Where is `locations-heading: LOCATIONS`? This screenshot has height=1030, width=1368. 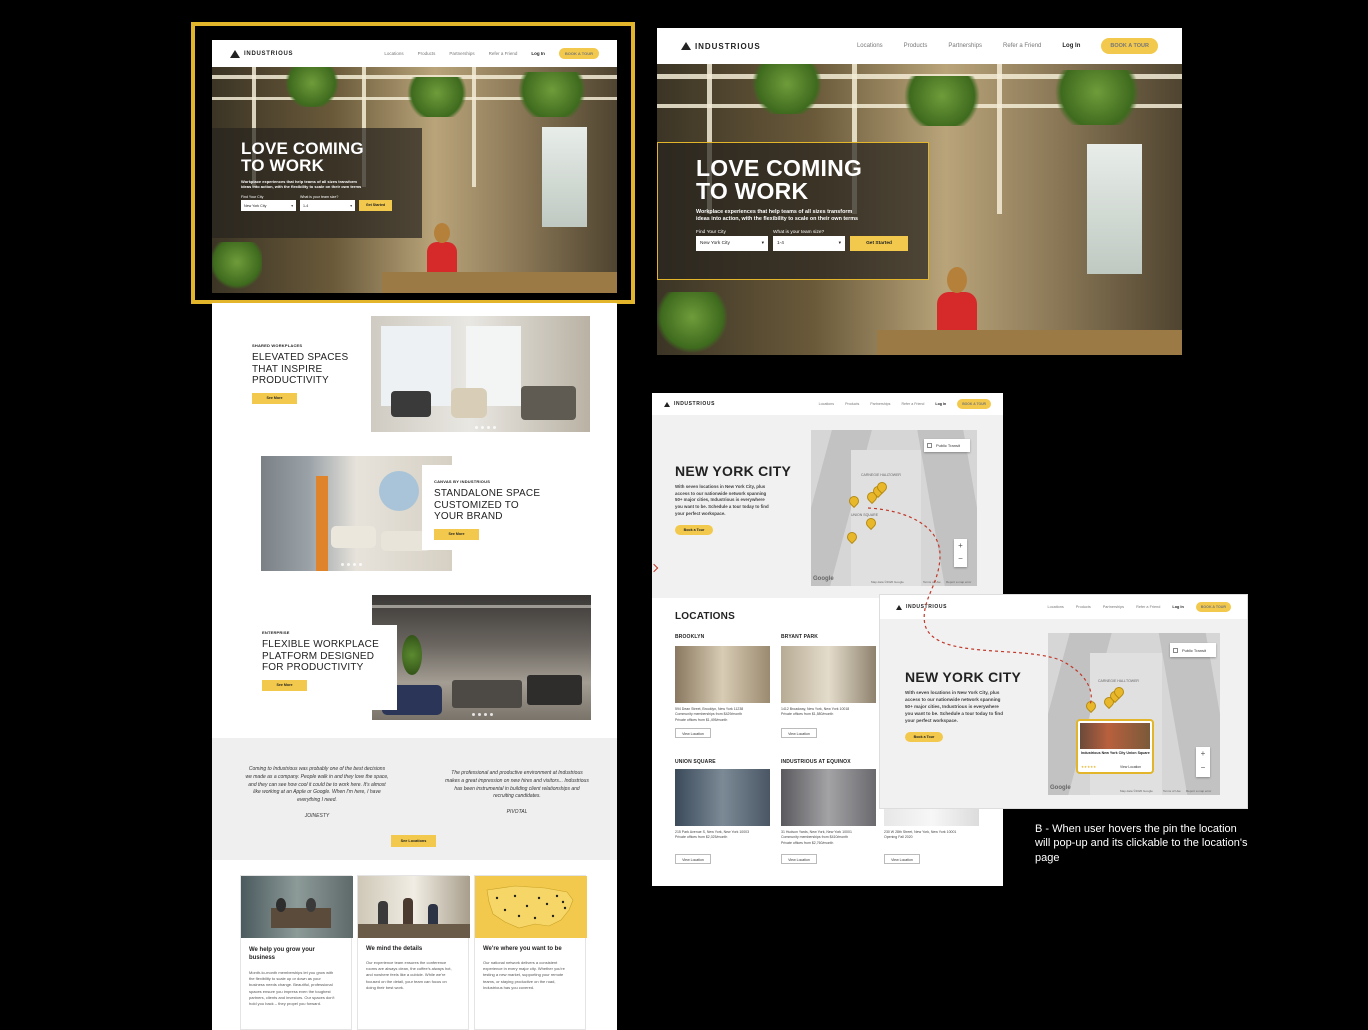 locations-heading: LOCATIONS is located at coordinates (705, 616).